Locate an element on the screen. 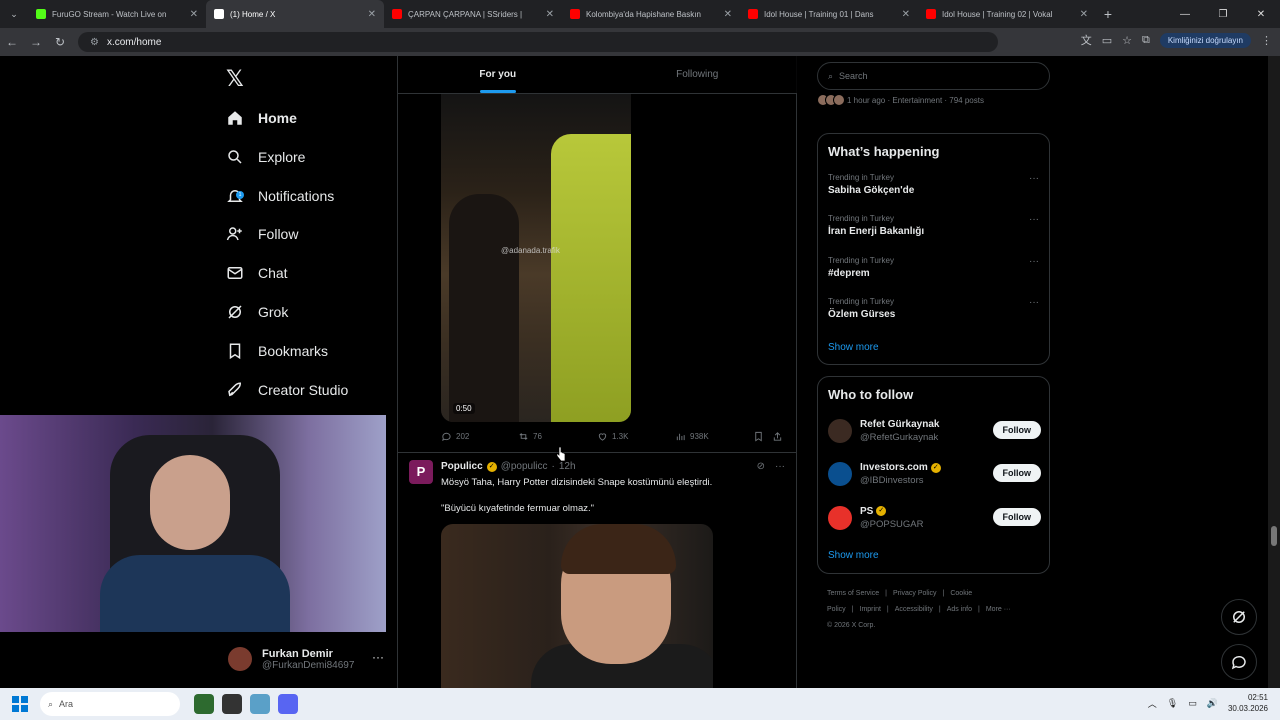 The height and width of the screenshot is (720, 1280). populicc-avatar: P is located at coordinates (421, 472).